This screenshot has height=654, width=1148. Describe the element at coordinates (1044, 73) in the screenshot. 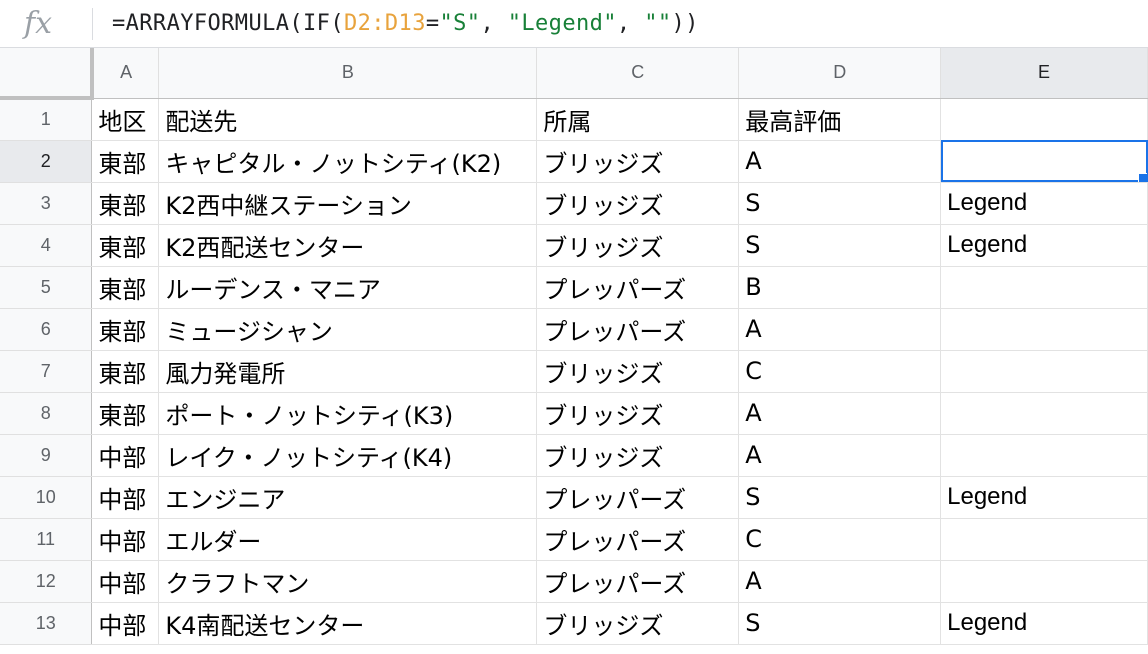

I see `column-header-e: E` at that location.